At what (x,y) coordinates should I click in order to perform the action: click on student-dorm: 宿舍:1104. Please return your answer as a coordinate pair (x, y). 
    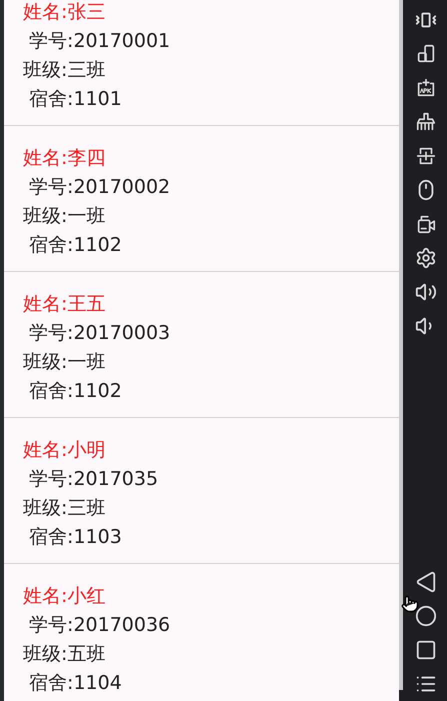
    Looking at the image, I should click on (75, 683).